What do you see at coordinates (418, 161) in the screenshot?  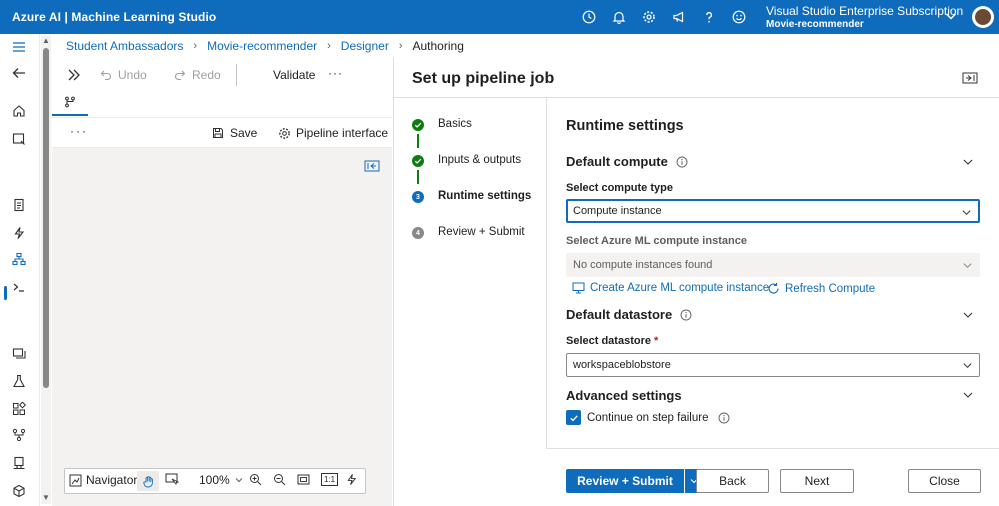 I see `checkmark-icon` at bounding box center [418, 161].